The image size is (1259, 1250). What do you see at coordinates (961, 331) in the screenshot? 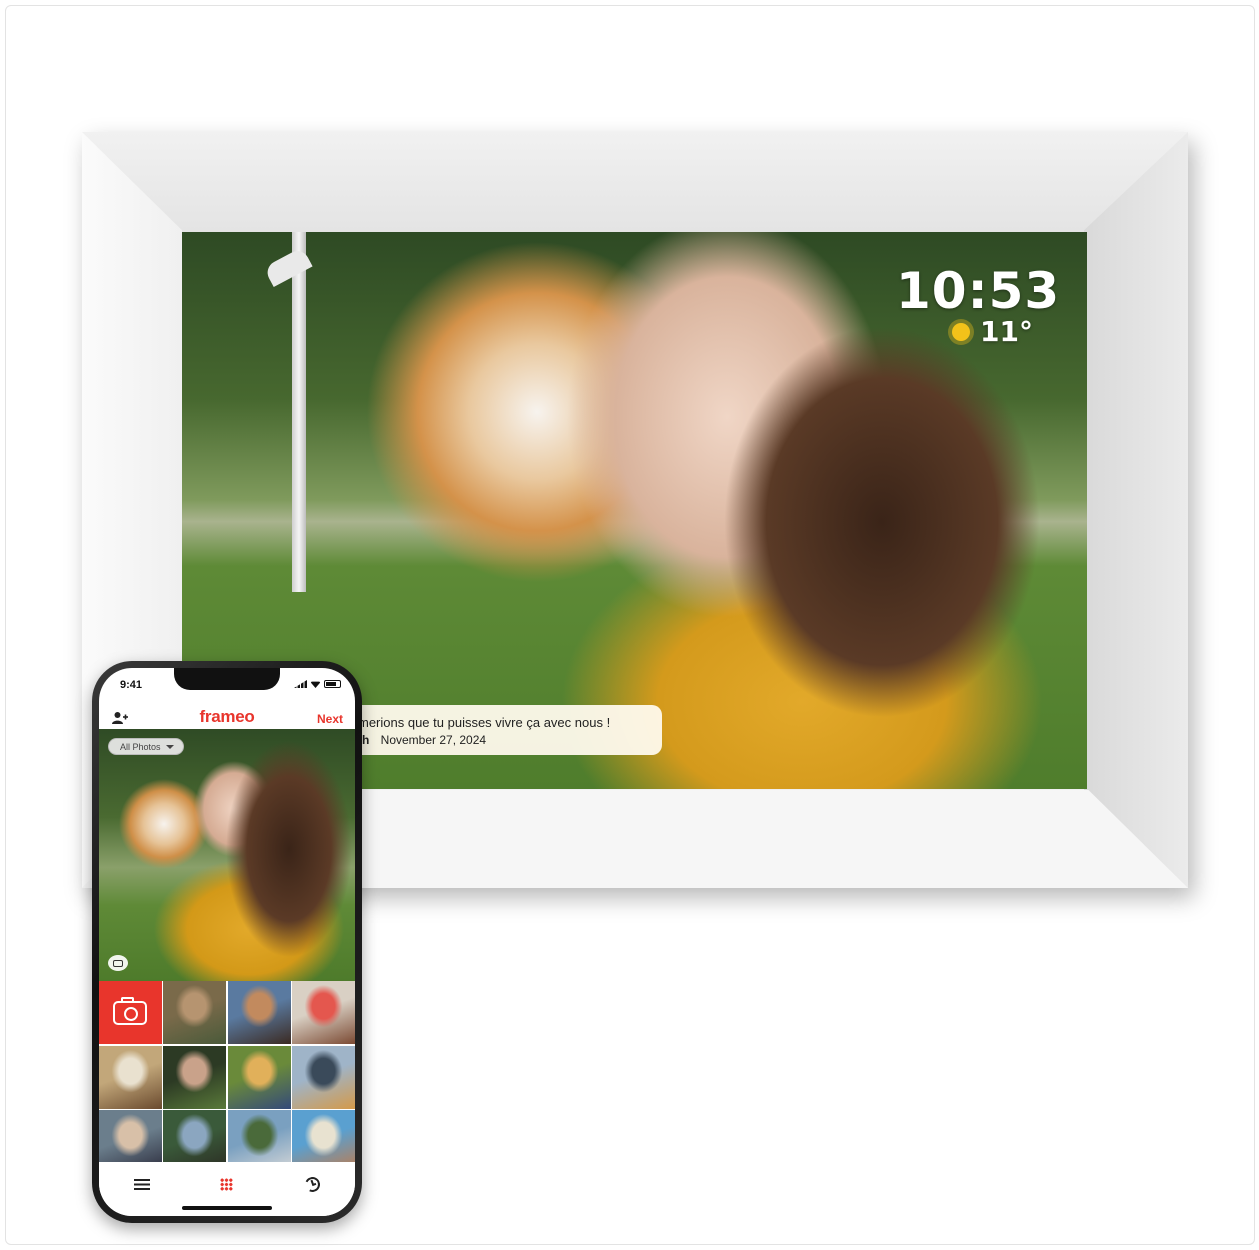
I see `sun-icon` at bounding box center [961, 331].